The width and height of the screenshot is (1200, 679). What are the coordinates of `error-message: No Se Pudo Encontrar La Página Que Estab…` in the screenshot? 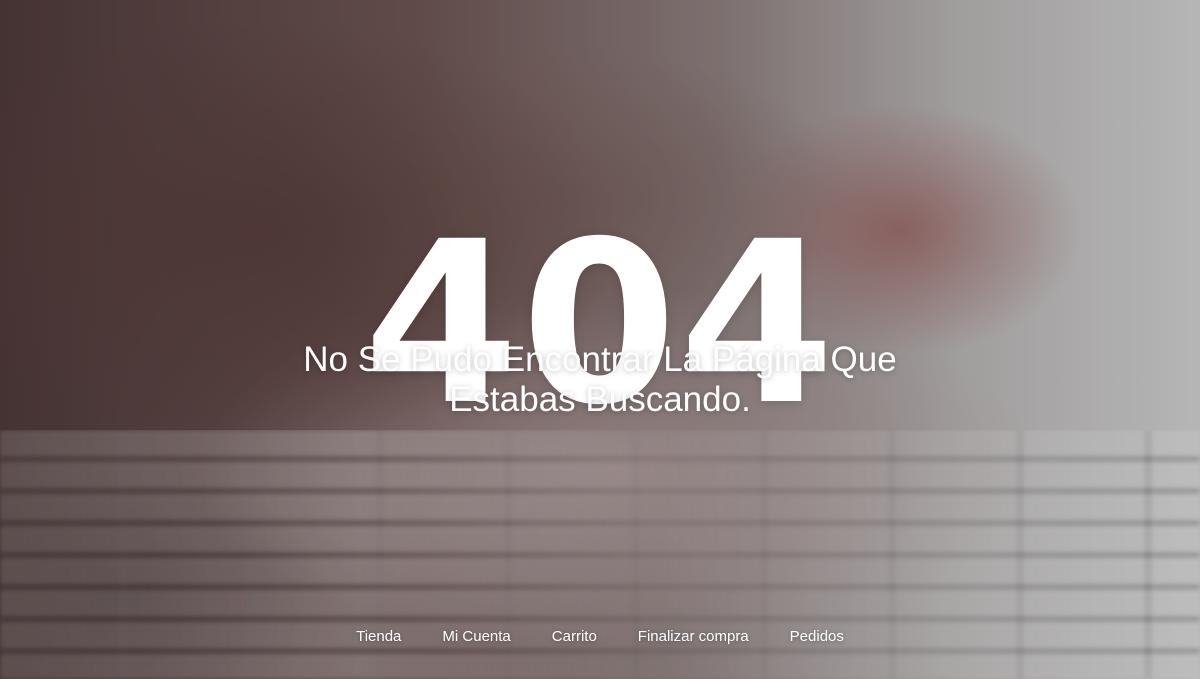 It's located at (600, 379).